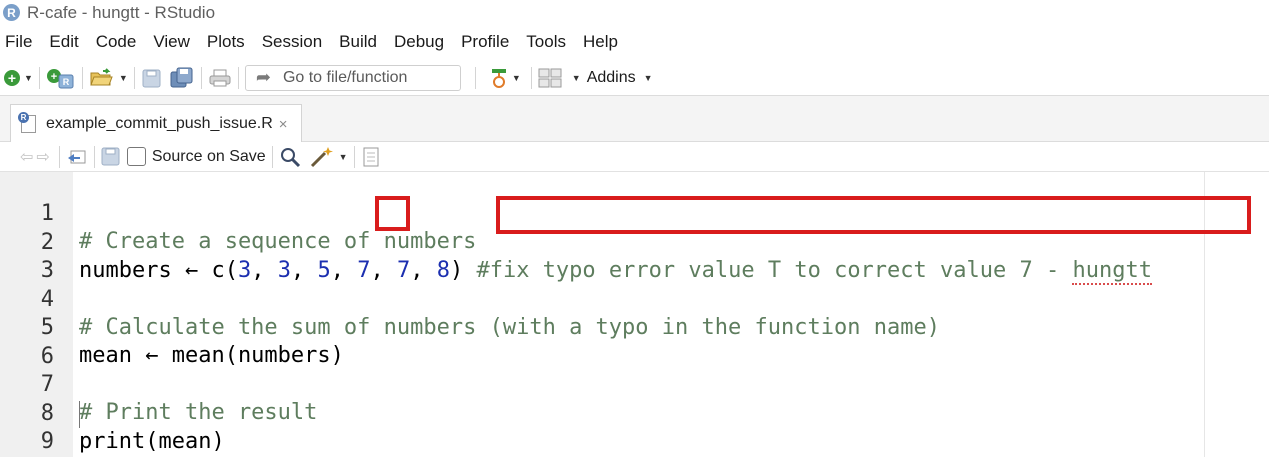  What do you see at coordinates (321, 156) in the screenshot?
I see `magic-wand-icon` at bounding box center [321, 156].